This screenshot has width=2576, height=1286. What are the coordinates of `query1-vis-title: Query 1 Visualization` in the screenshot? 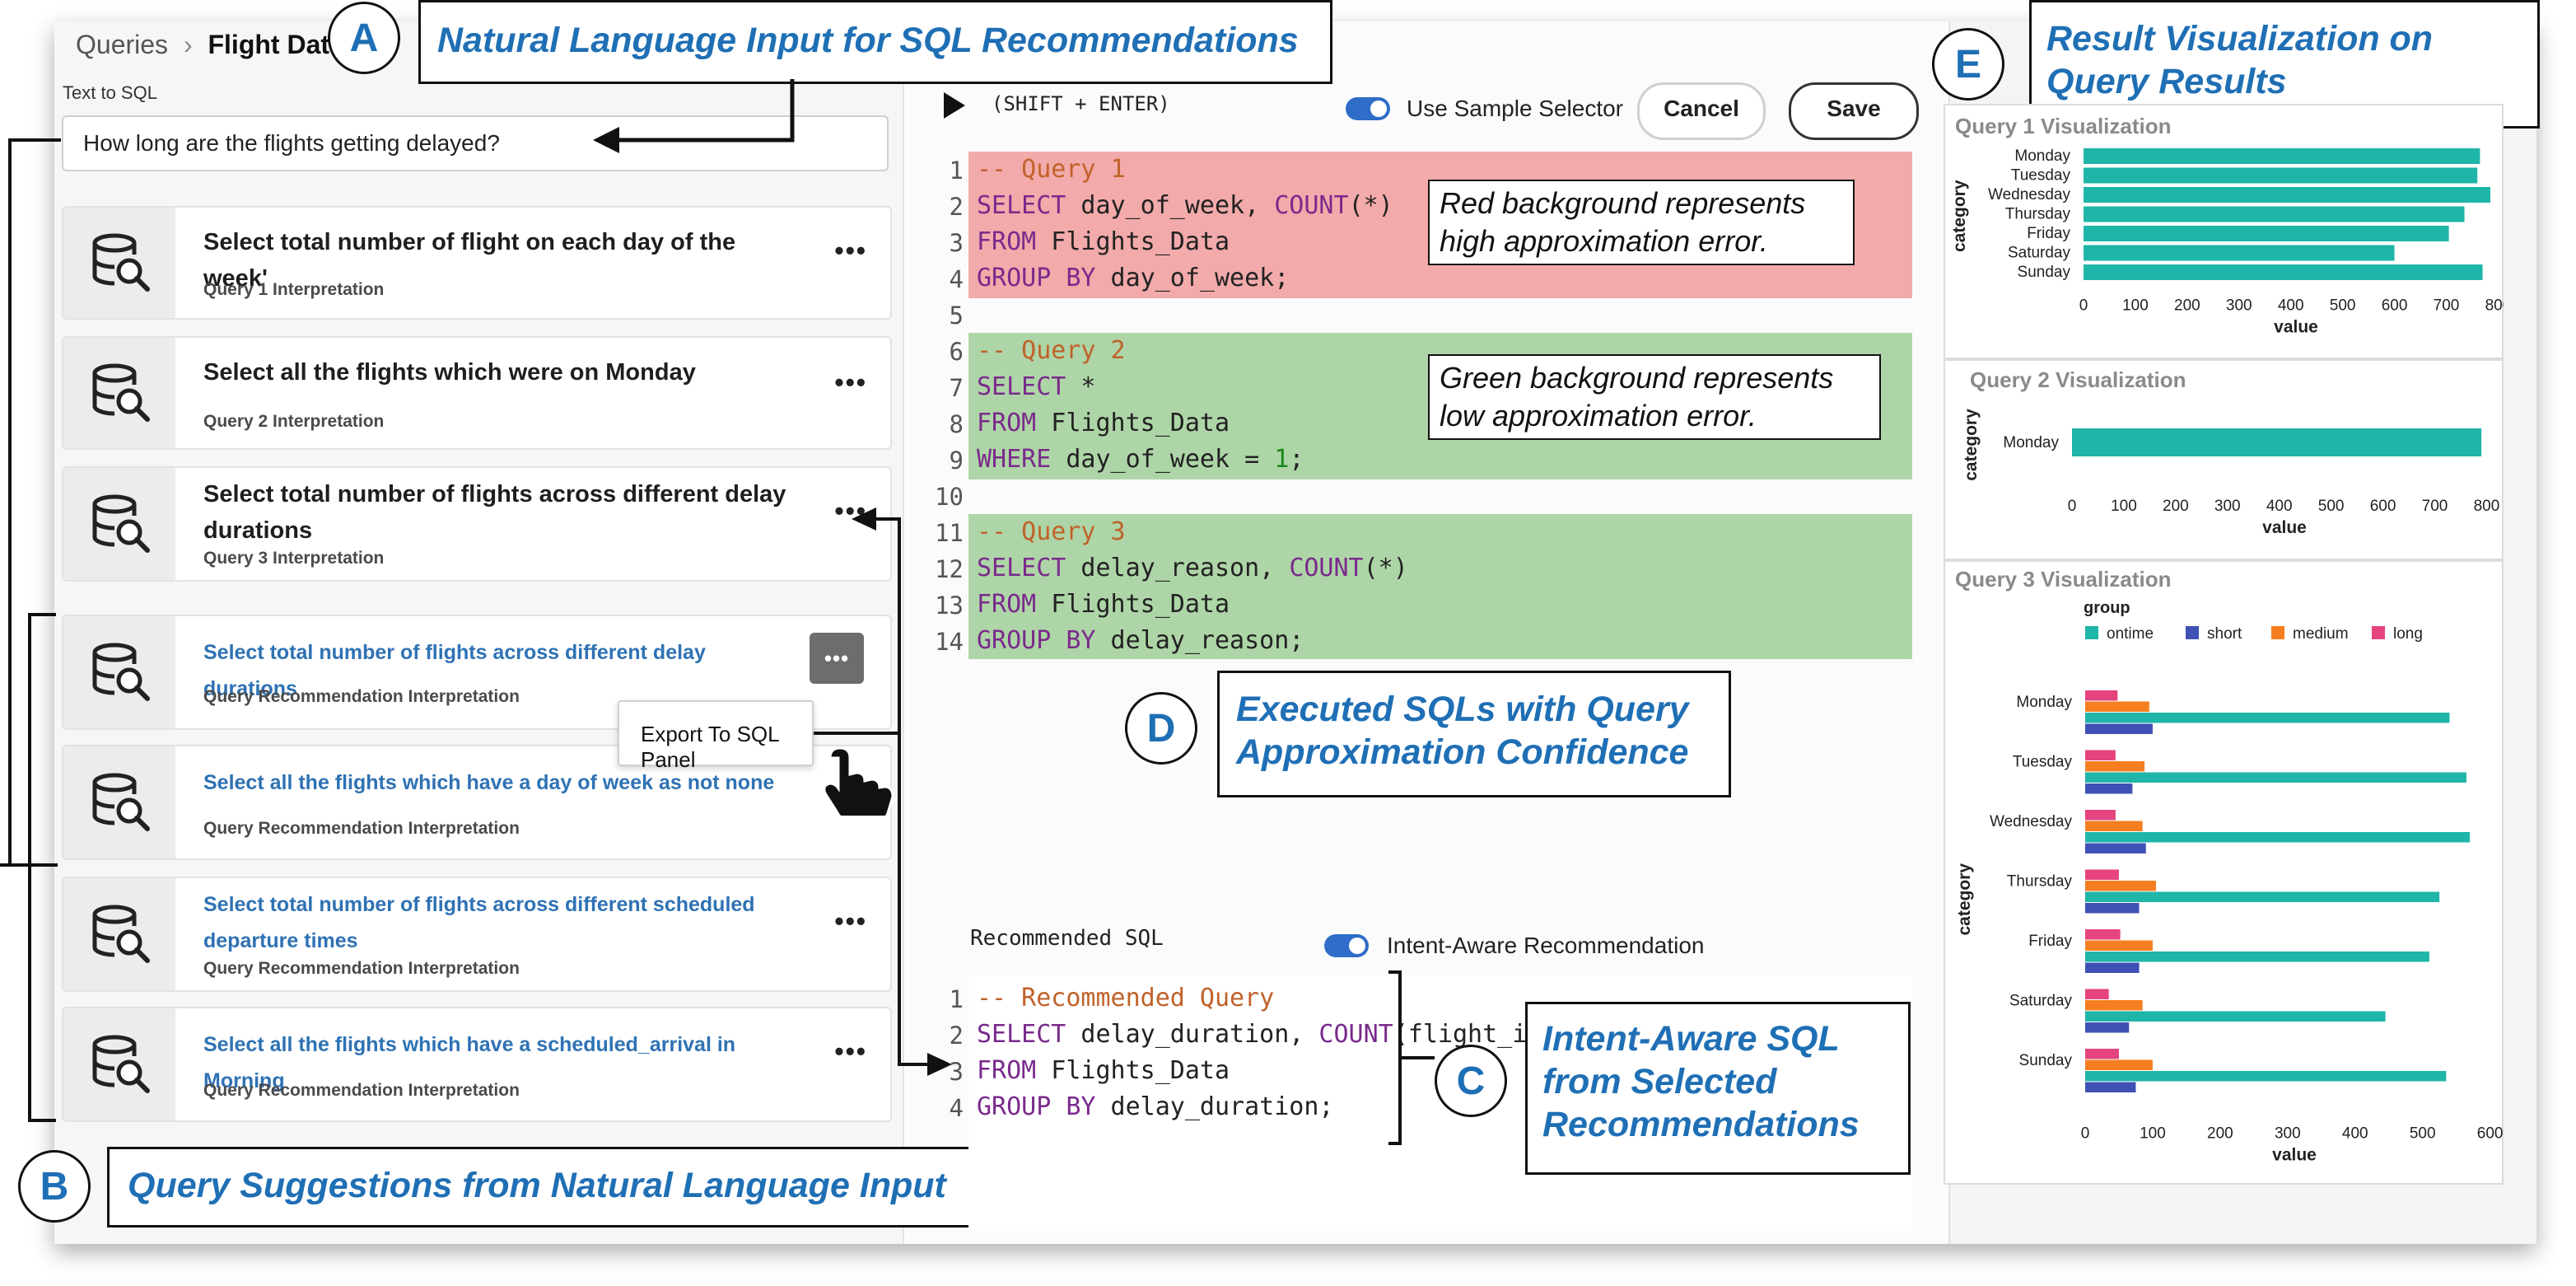 It's located at (2063, 126).